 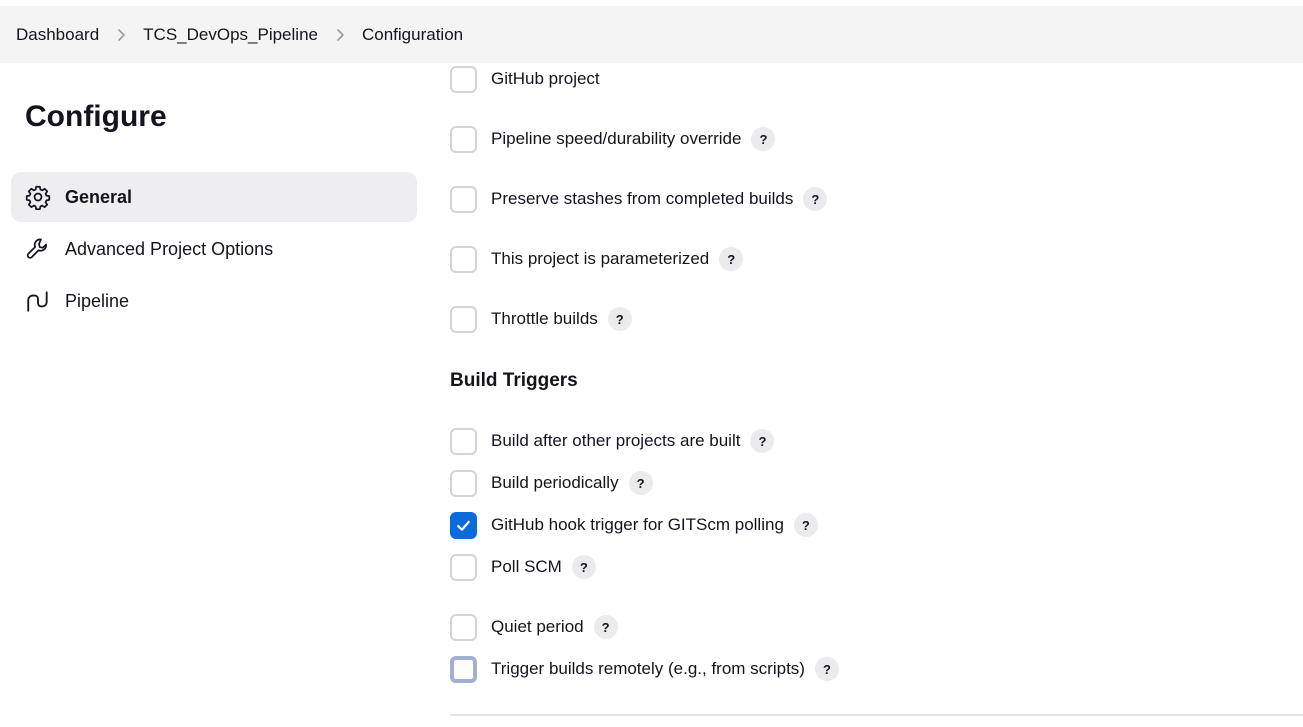 I want to click on option-label: Quiet period, so click(x=537, y=626).